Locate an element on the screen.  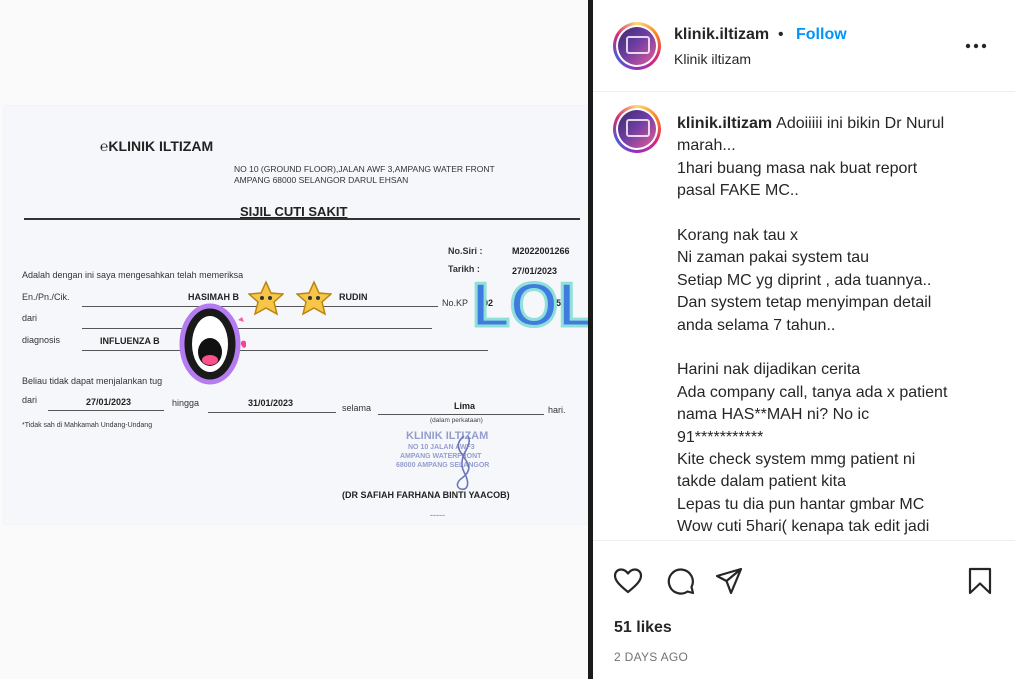
caption-avatar-image is located at coordinates (637, 129).